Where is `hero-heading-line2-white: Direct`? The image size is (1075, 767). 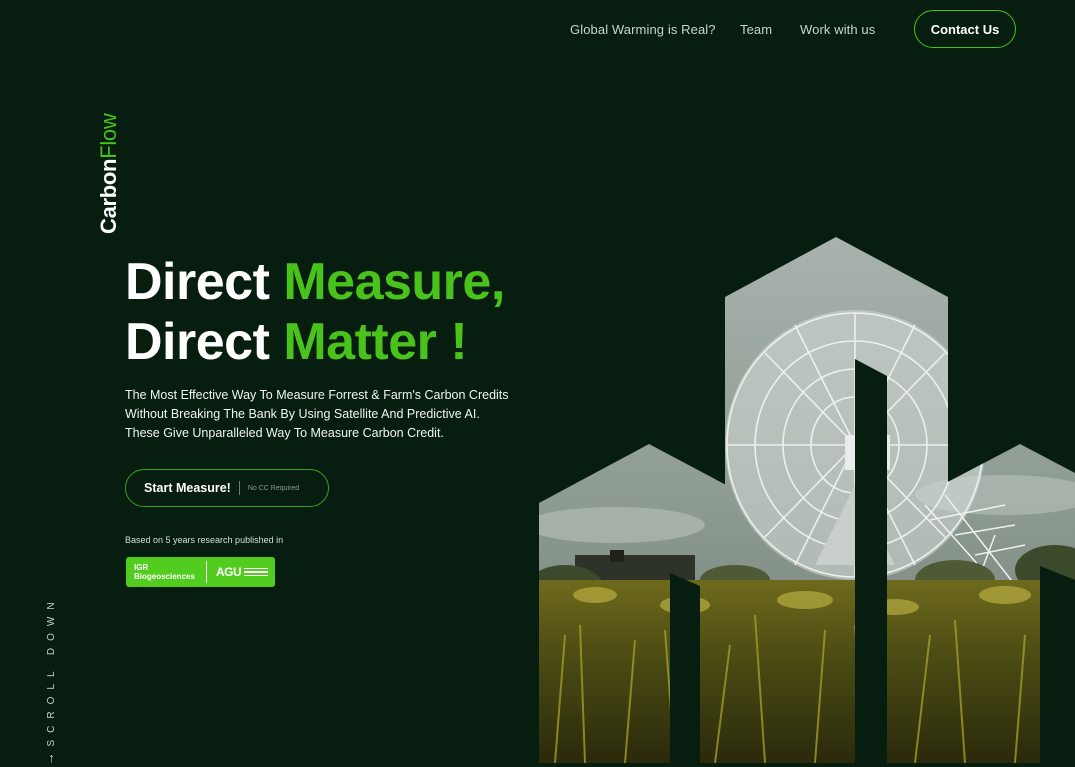 hero-heading-line2-white: Direct is located at coordinates (204, 342).